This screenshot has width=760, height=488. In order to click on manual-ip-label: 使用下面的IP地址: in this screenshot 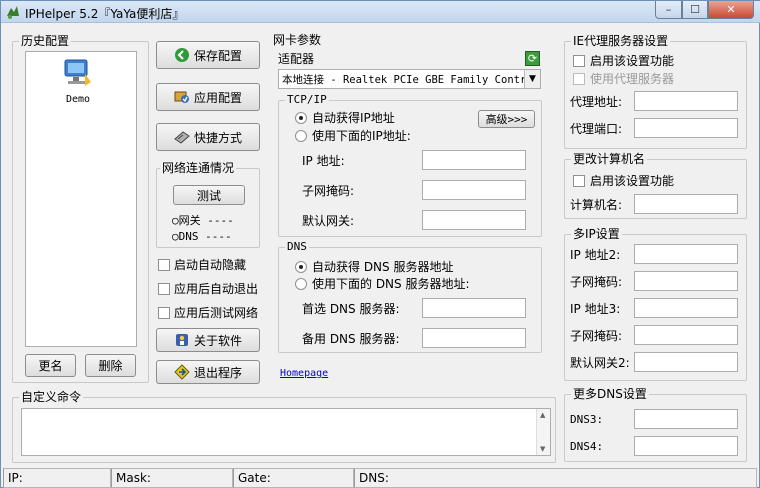, I will do `click(361, 136)`.